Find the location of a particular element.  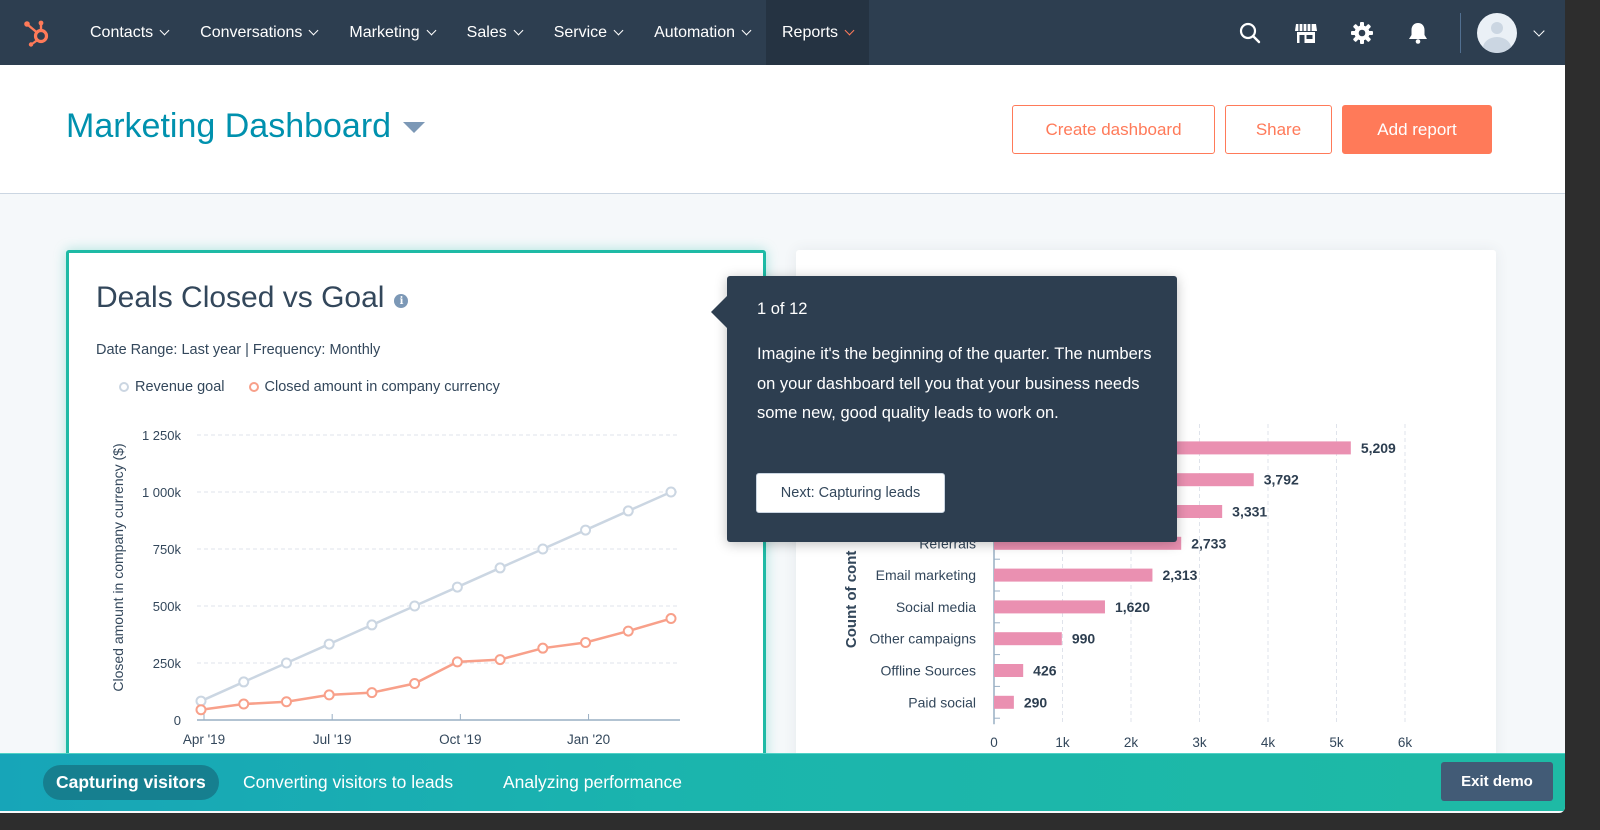

y-tick-label: 1 250k is located at coordinates (162, 435).